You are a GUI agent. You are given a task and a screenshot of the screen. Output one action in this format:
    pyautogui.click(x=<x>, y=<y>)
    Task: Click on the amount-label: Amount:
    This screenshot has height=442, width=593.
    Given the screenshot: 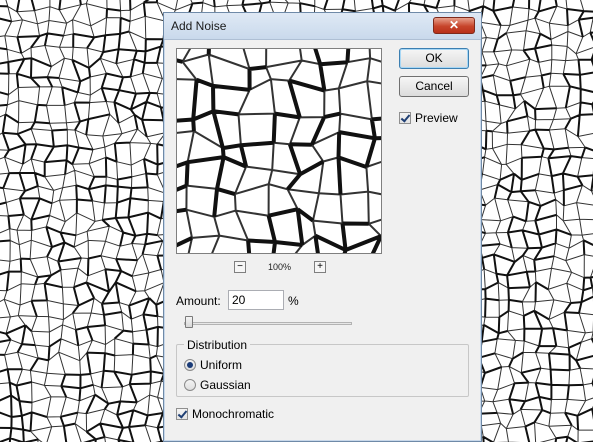 What is the action you would take?
    pyautogui.click(x=198, y=301)
    